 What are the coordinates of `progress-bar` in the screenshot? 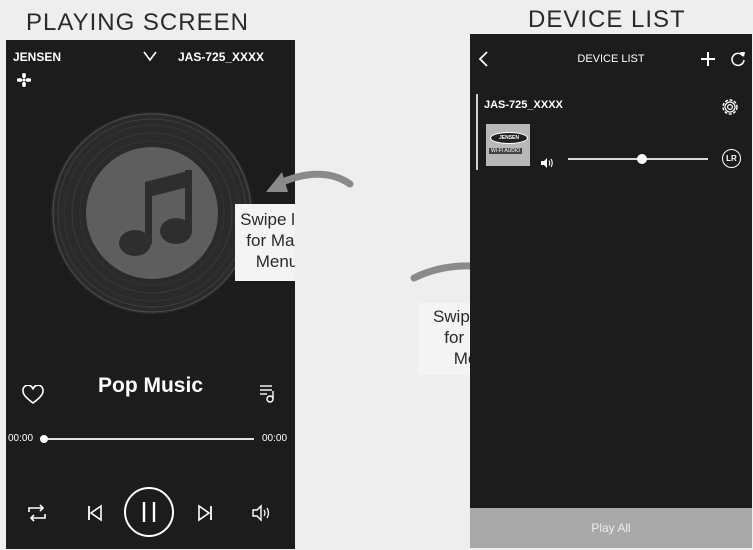 It's located at (147, 439).